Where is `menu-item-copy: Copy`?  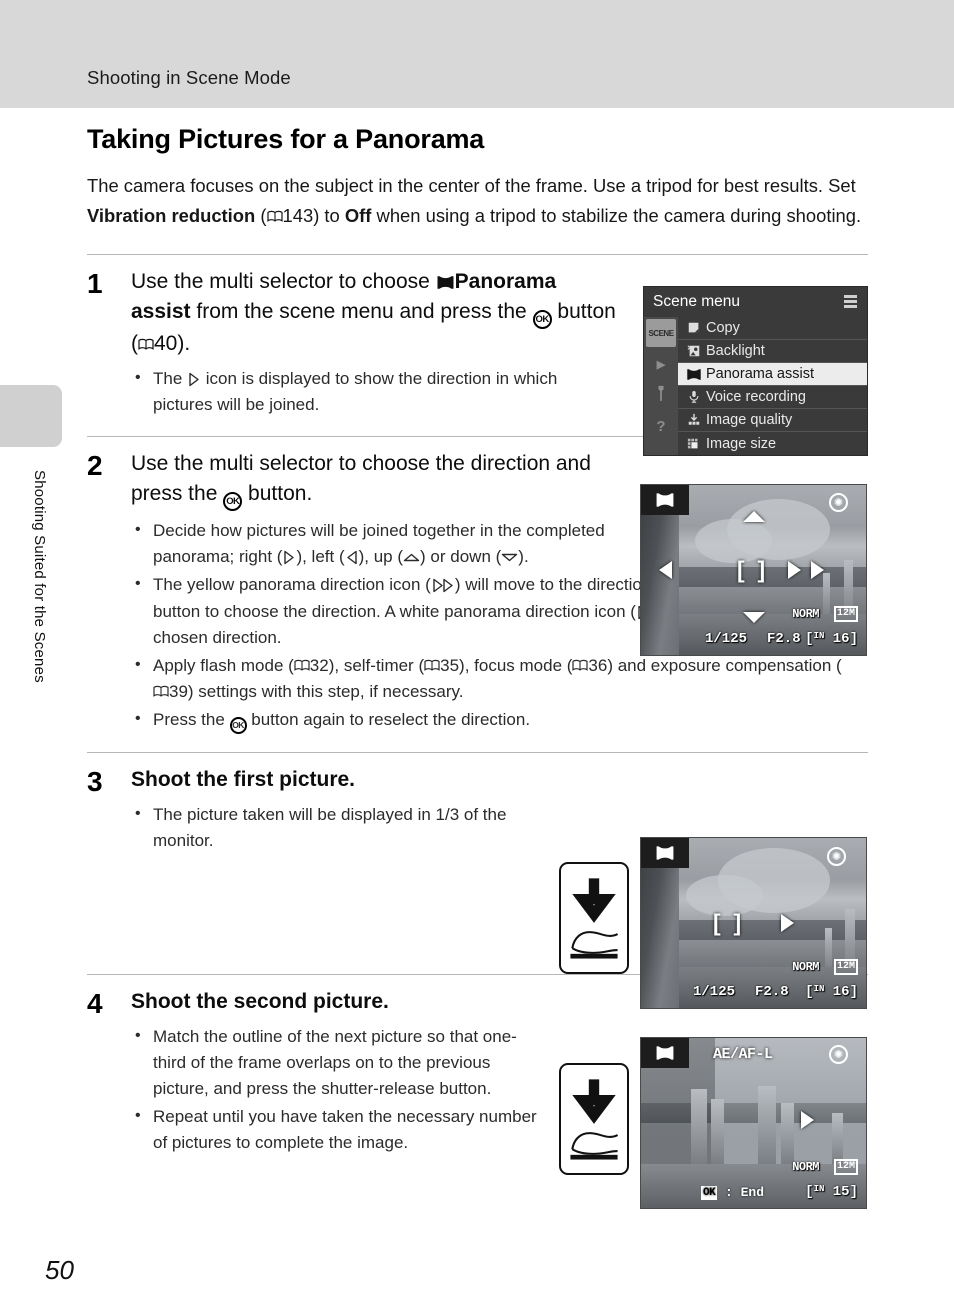
menu-item-copy: Copy is located at coordinates (772, 328).